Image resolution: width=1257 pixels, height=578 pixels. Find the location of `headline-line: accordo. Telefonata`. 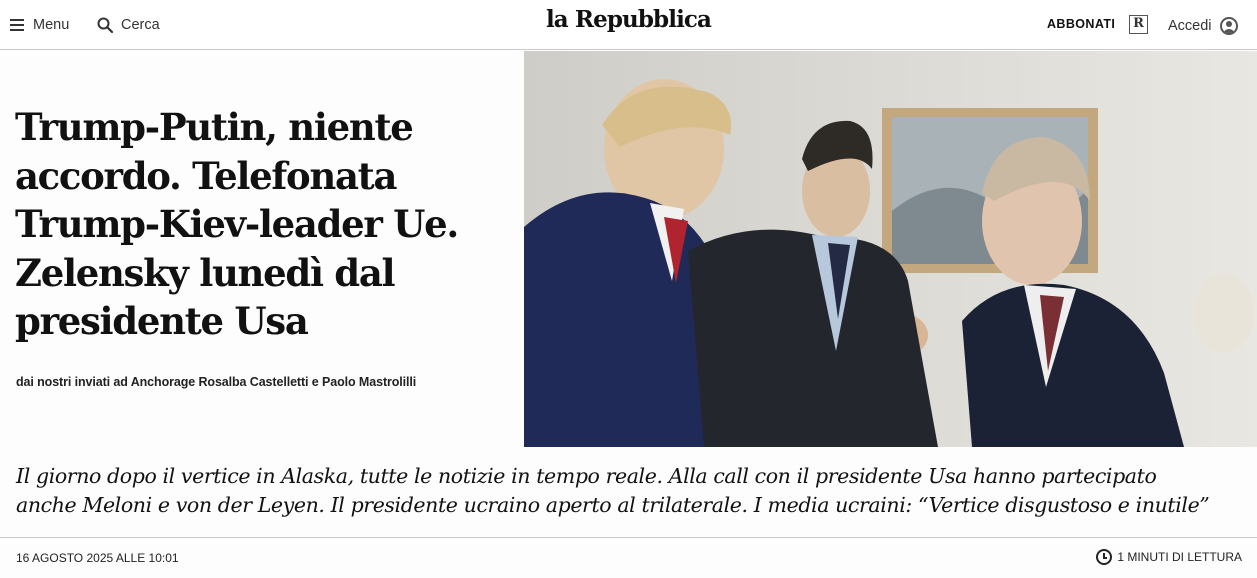

headline-line: accordo. Telefonata is located at coordinates (206, 175).